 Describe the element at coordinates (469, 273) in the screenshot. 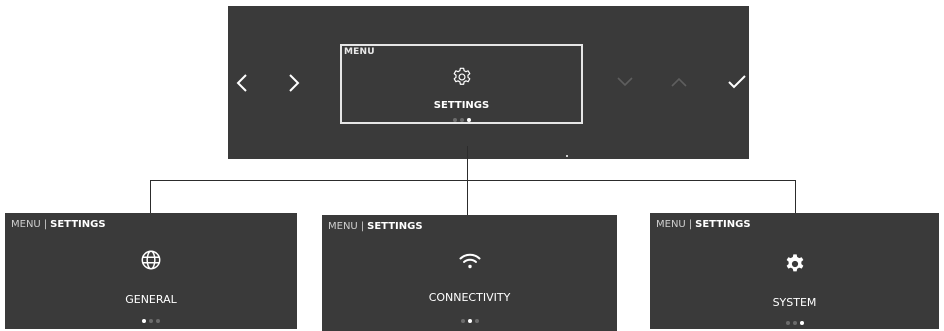

I see `connectivity-screen: MENU | SETTINGS CONNECTIVITY` at that location.